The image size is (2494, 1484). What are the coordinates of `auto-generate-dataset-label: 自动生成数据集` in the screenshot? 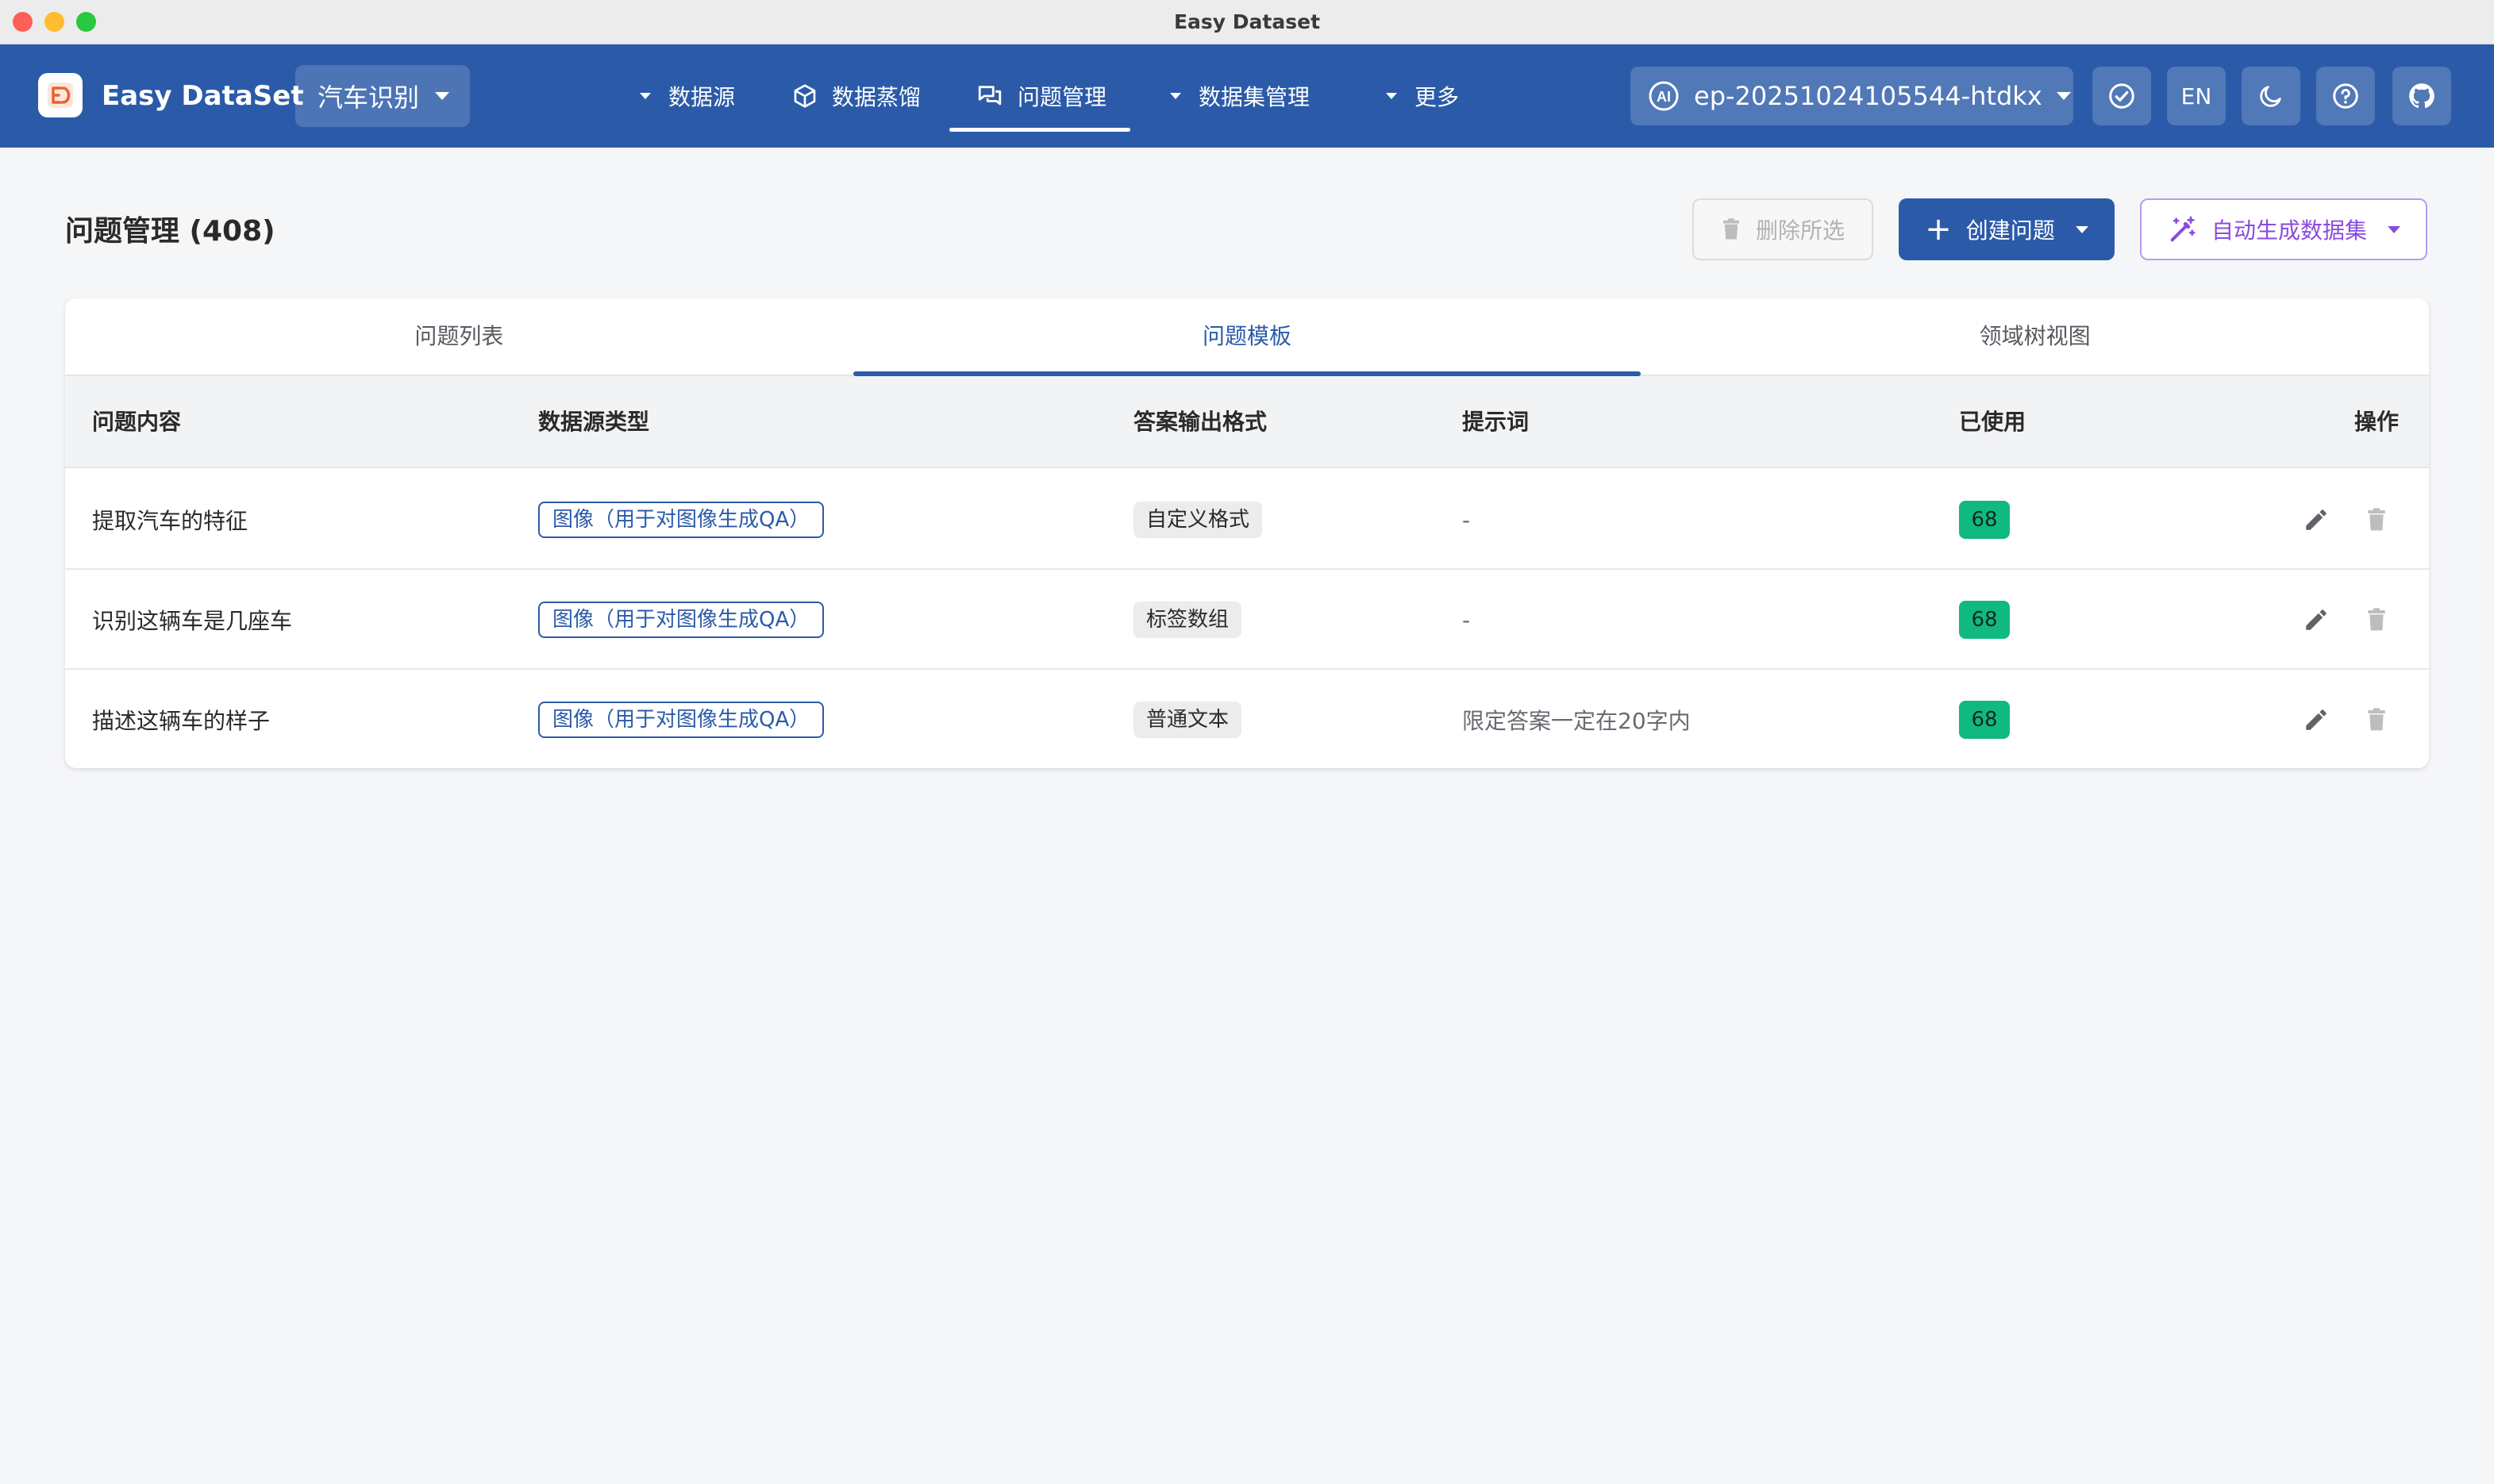 It's located at (2289, 230).